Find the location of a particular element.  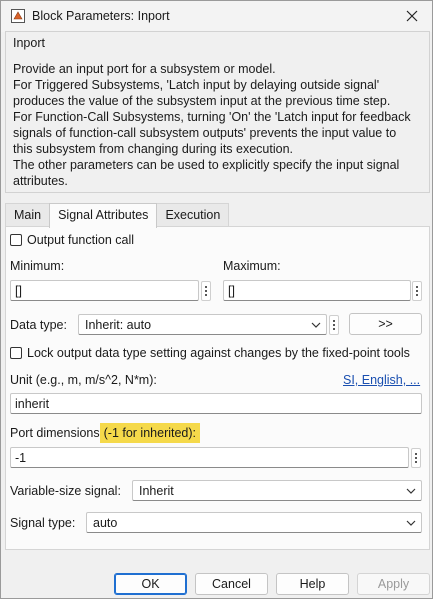

minimum-options-button is located at coordinates (206, 291).